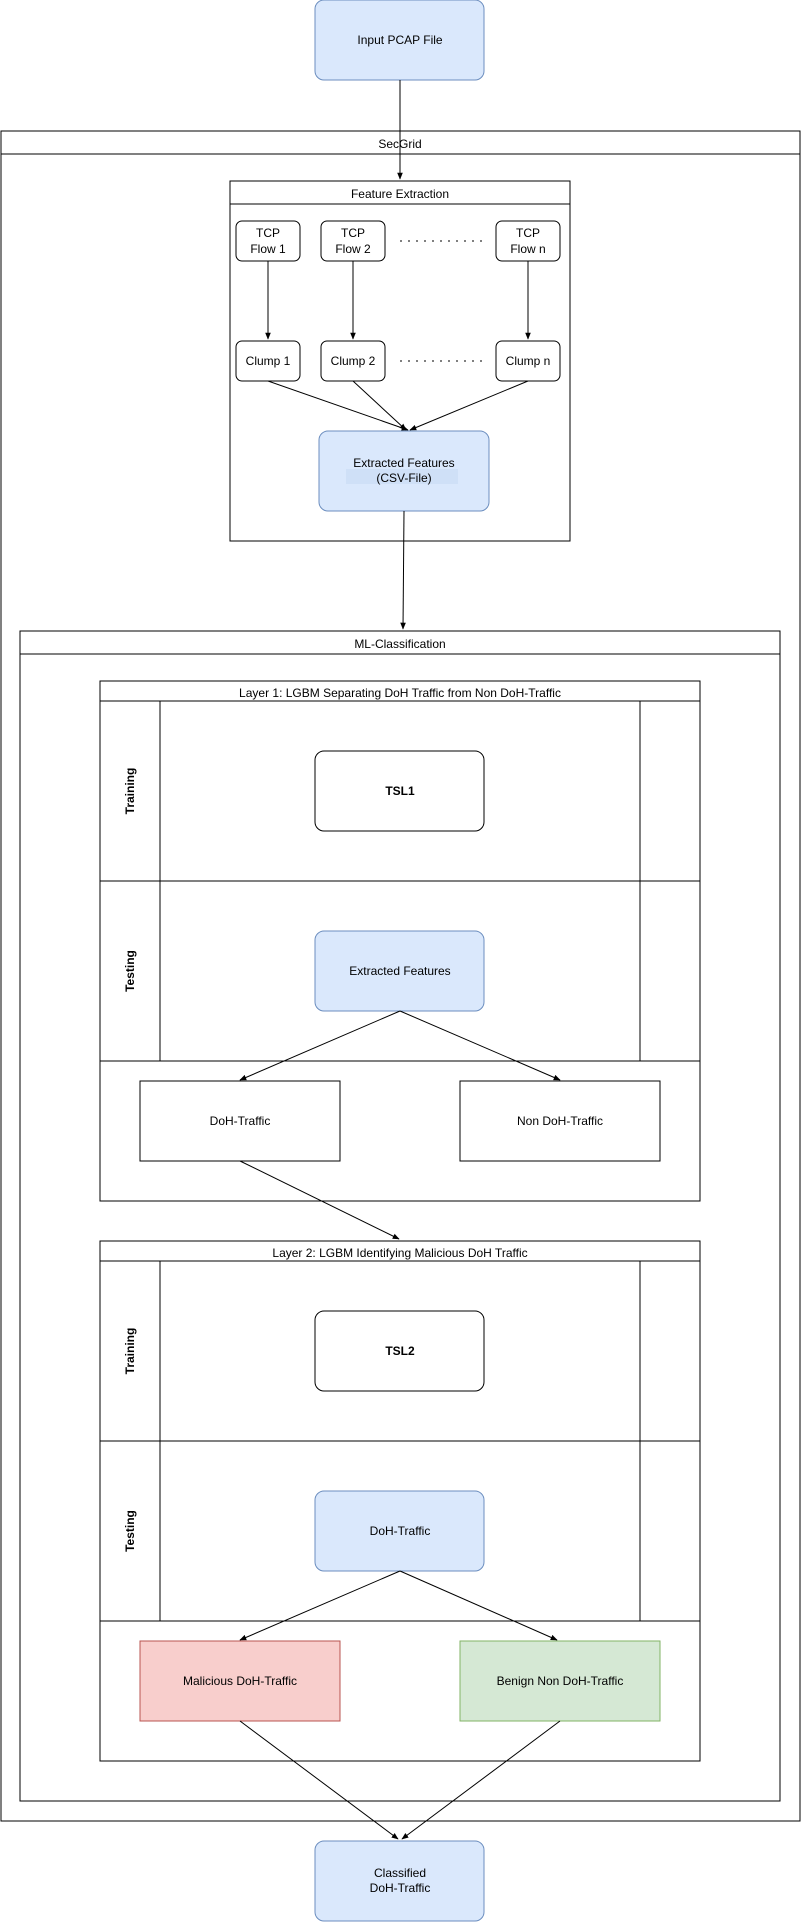  What do you see at coordinates (403, 463) in the screenshot?
I see `extracted-features-line1: Extracted Features` at bounding box center [403, 463].